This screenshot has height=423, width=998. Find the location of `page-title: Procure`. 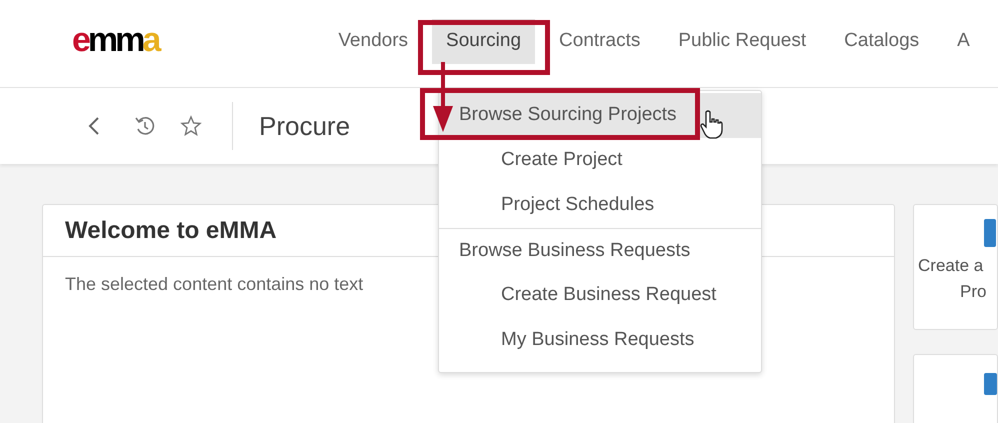

page-title: Procure is located at coordinates (304, 126).